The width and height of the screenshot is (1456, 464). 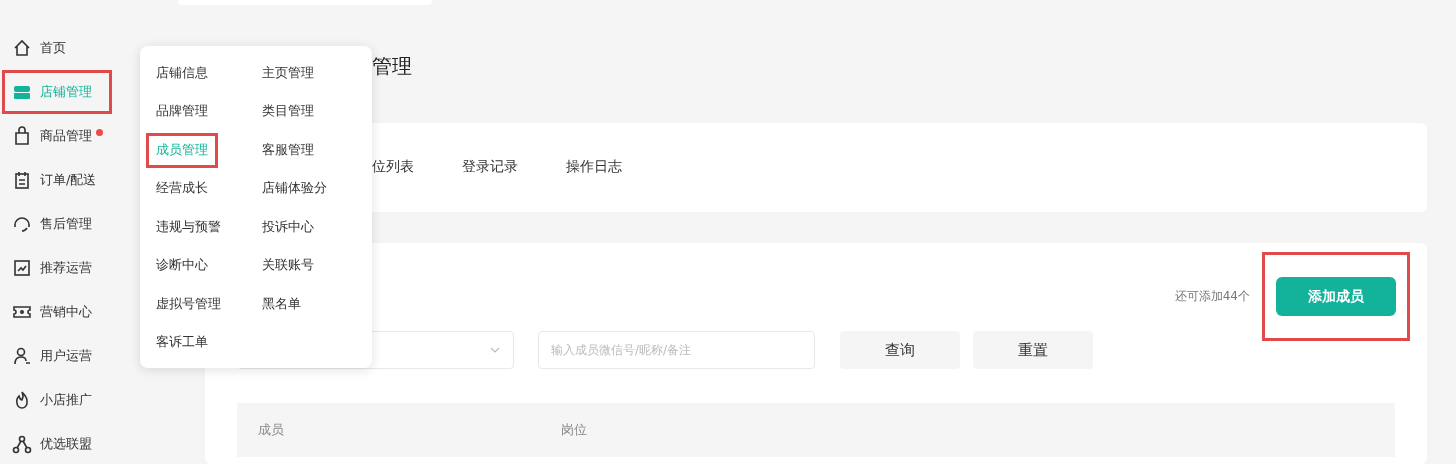 What do you see at coordinates (188, 227) in the screenshot?
I see `menu-item: 违规与预警` at bounding box center [188, 227].